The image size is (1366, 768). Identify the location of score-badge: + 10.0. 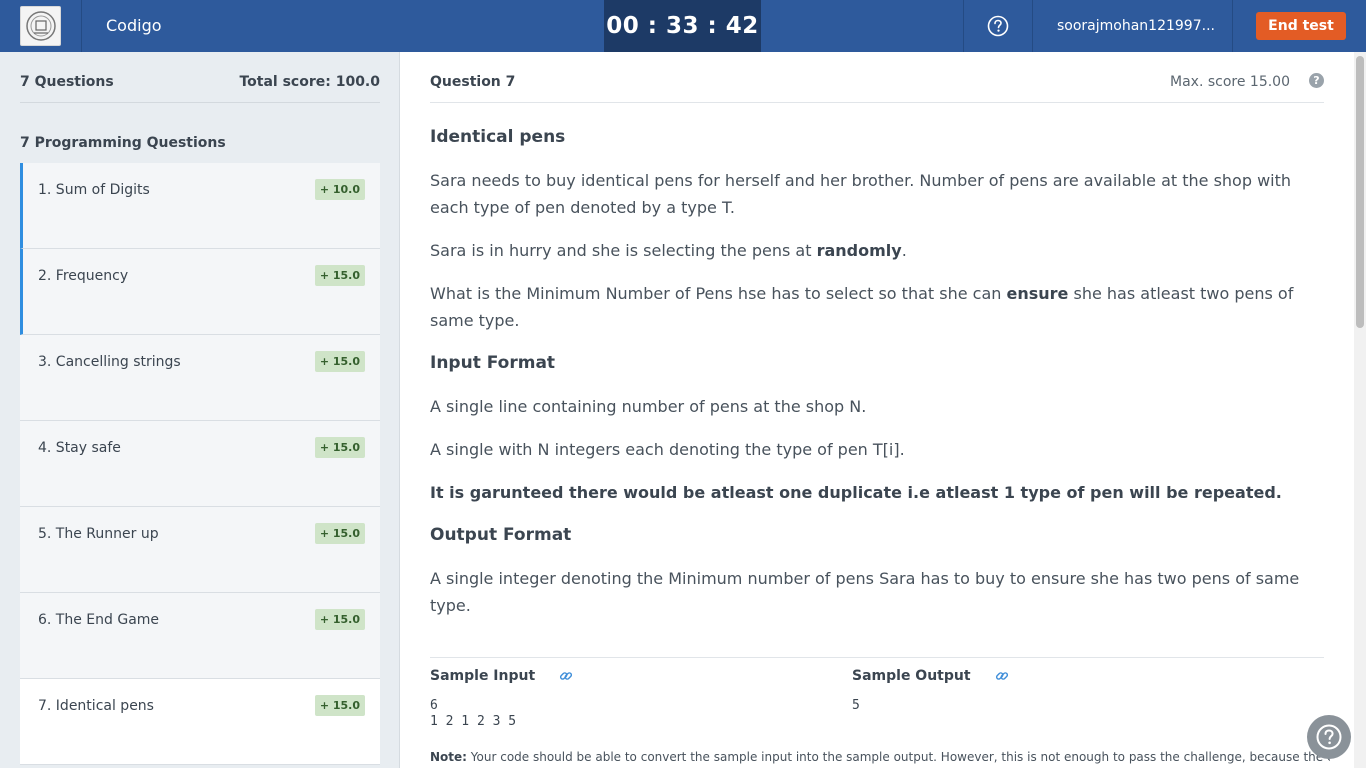
(339, 189).